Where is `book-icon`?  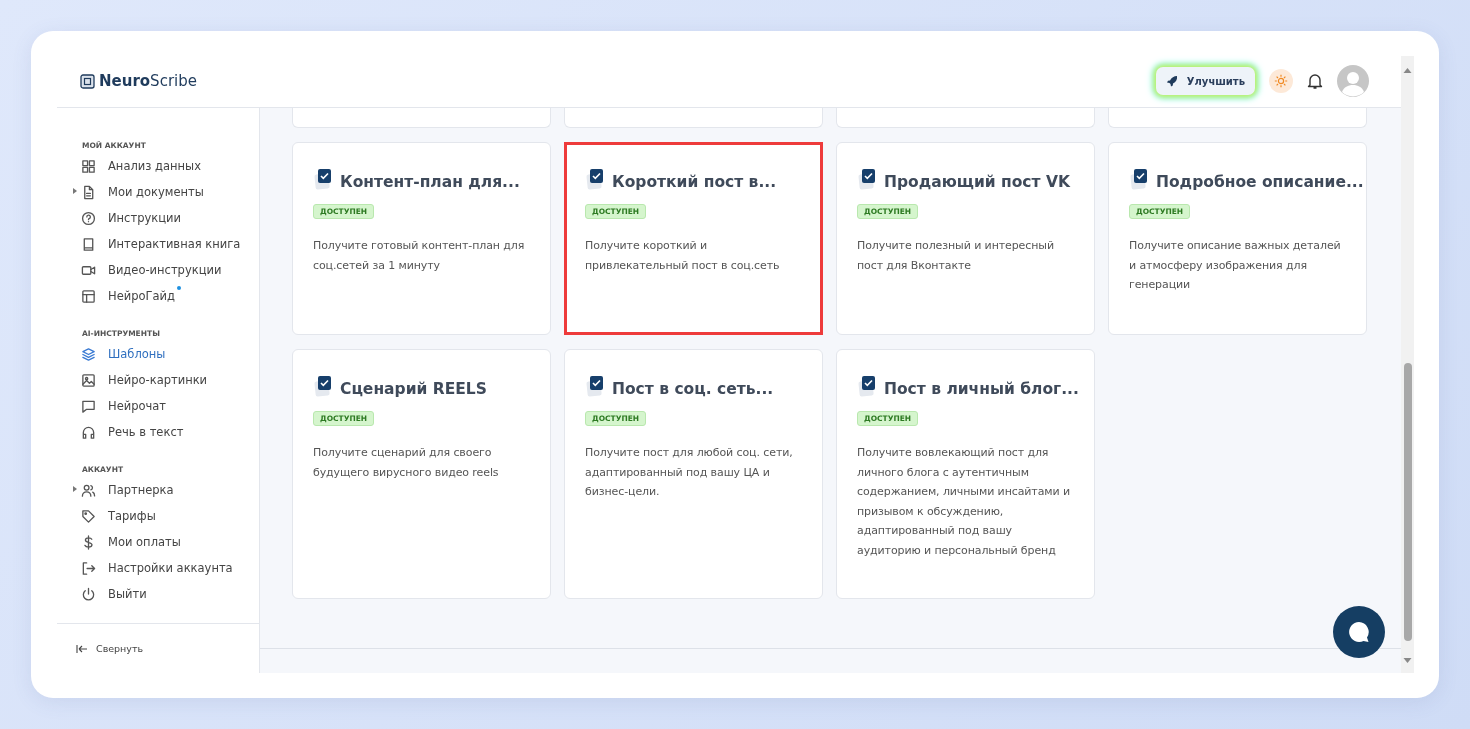 book-icon is located at coordinates (88, 244).